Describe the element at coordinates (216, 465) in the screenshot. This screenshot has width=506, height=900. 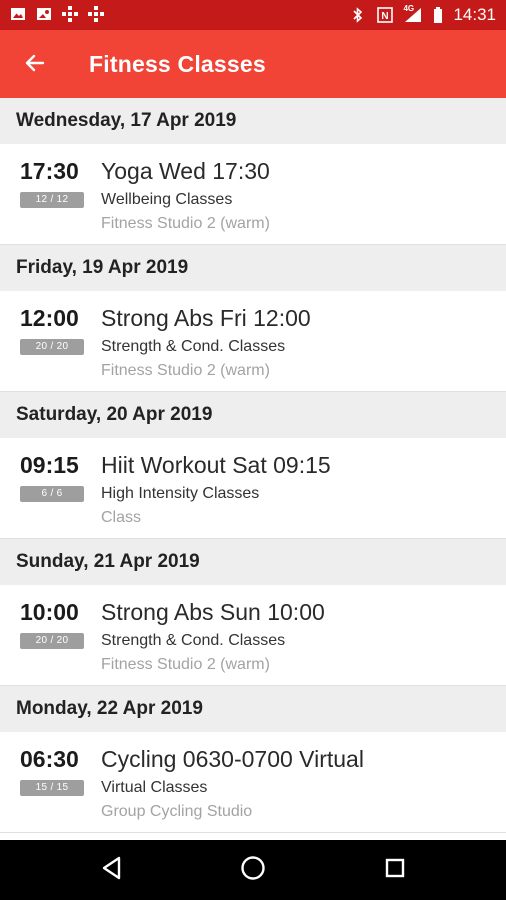
I see `class-name: Hiit Workout Sat 09:15` at that location.